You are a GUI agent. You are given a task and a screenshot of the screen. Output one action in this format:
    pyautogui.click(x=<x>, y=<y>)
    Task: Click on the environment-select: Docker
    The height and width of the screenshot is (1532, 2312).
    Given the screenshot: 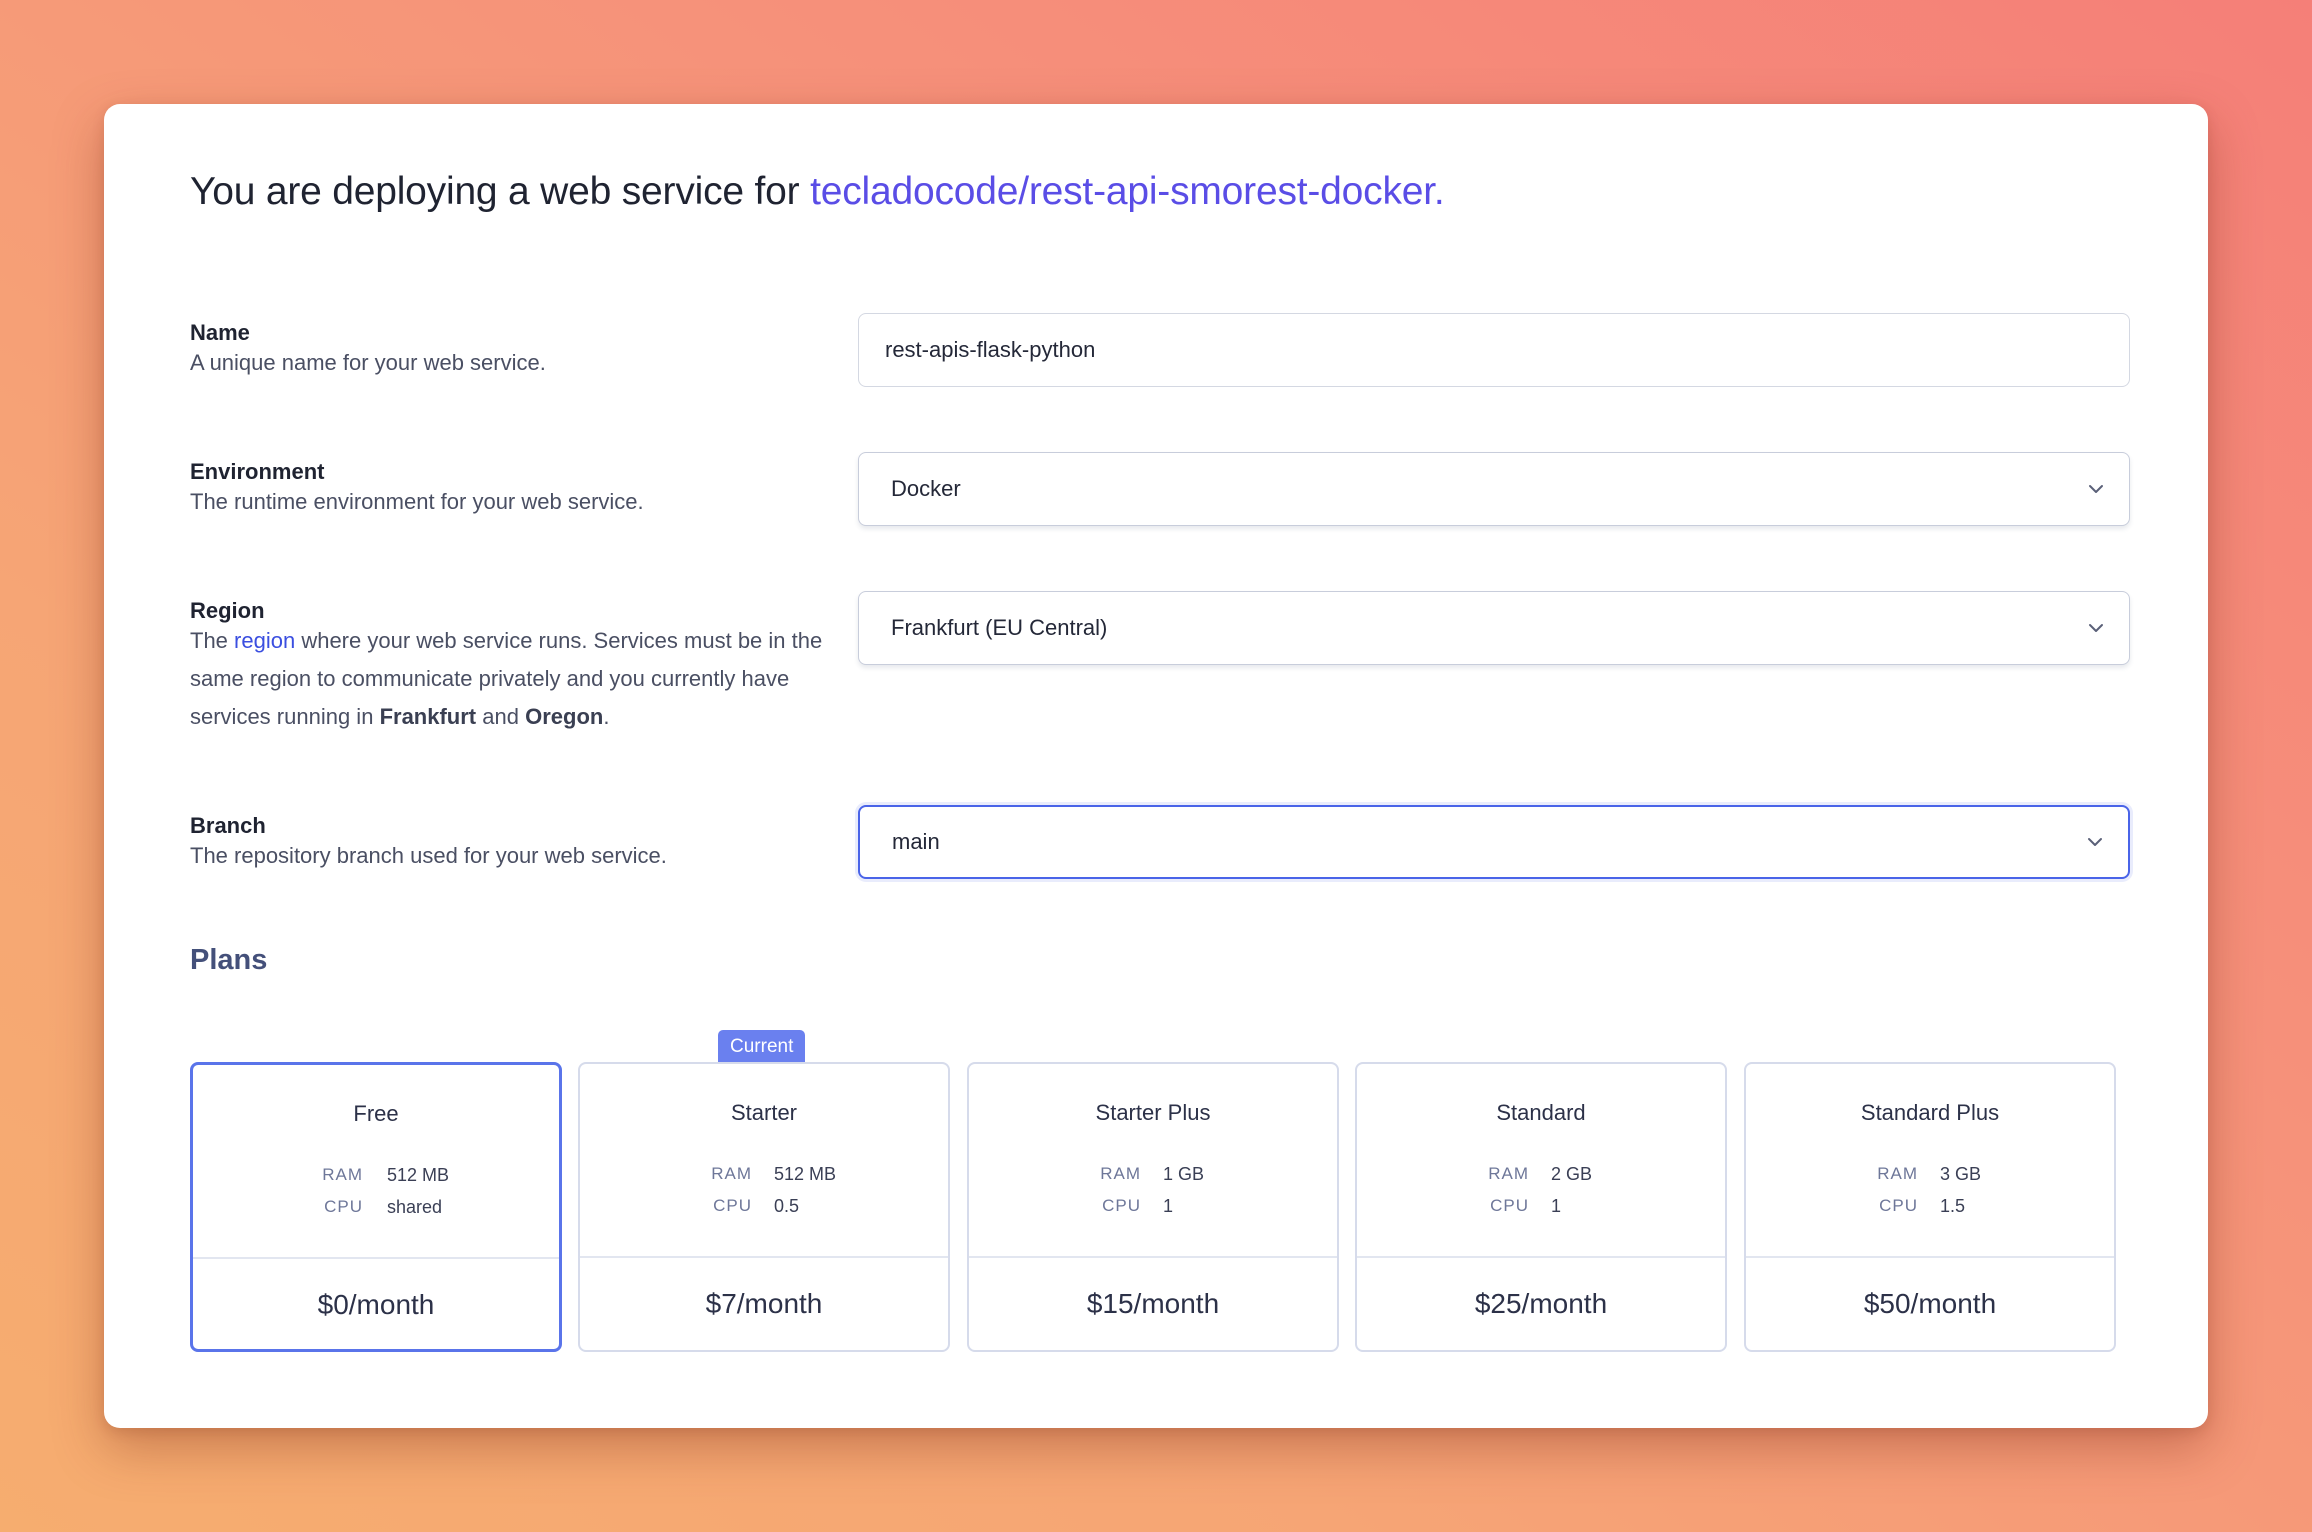 What is the action you would take?
    pyautogui.click(x=1494, y=489)
    